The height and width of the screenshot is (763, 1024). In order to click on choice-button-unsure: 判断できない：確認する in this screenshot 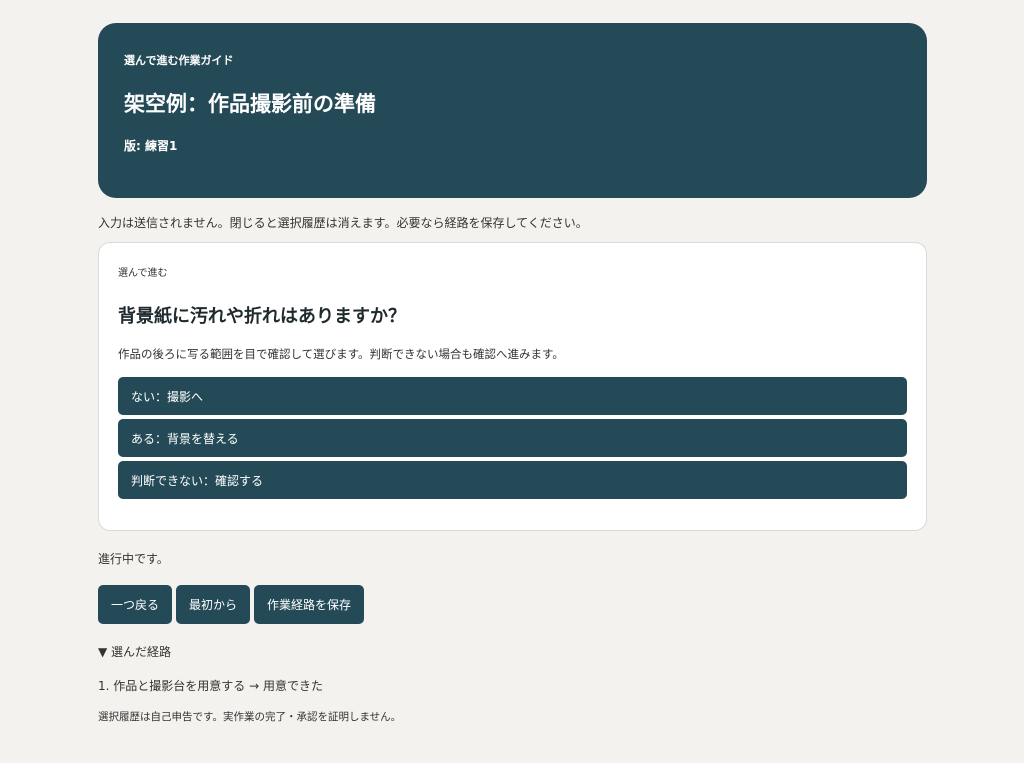, I will do `click(512, 480)`.